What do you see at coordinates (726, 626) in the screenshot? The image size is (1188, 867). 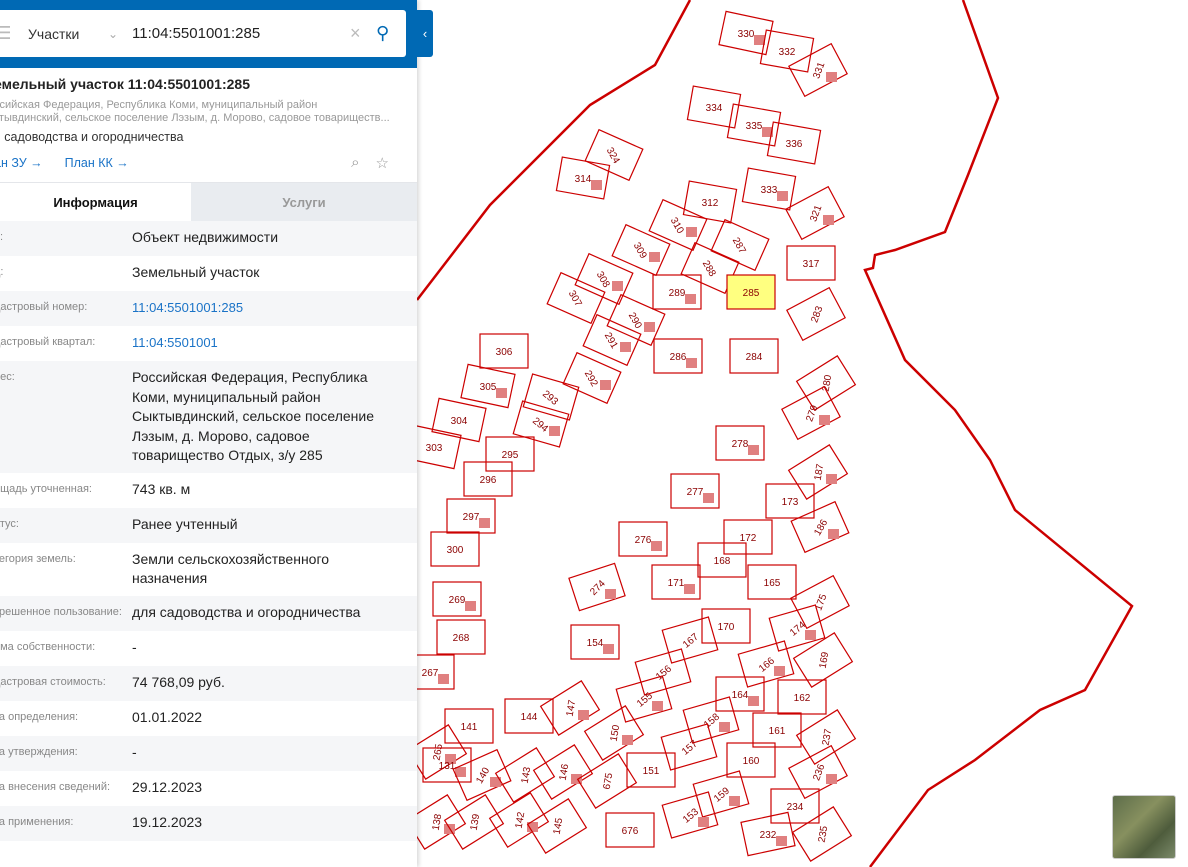 I see `parcel: 170` at bounding box center [726, 626].